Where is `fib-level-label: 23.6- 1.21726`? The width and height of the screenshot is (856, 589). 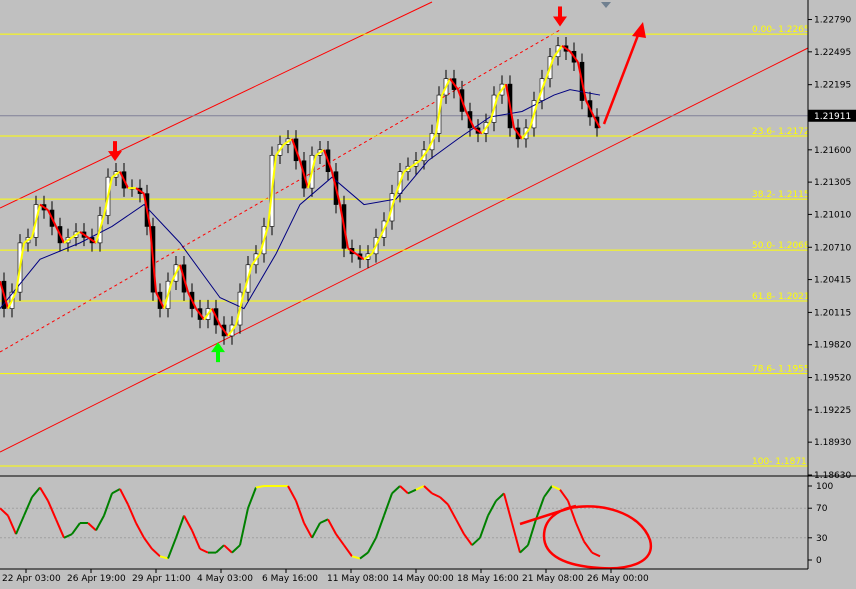 fib-level-label: 23.6- 1.21726 is located at coordinates (784, 132).